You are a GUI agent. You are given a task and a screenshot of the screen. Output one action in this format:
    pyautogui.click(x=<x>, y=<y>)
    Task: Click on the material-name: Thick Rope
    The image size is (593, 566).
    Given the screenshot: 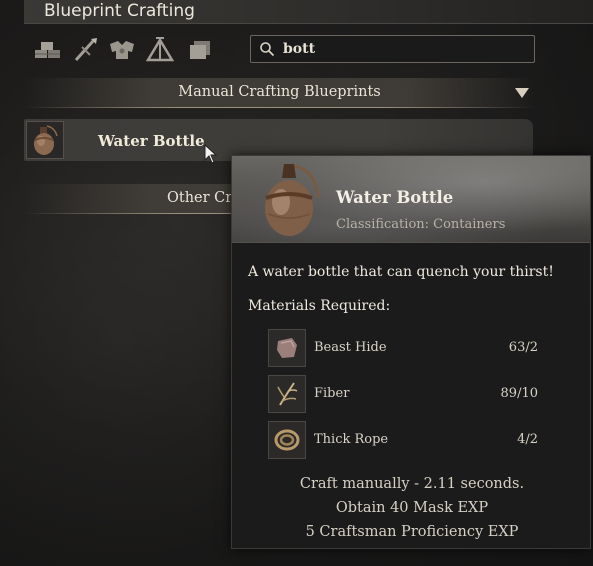 What is the action you would take?
    pyautogui.click(x=351, y=439)
    